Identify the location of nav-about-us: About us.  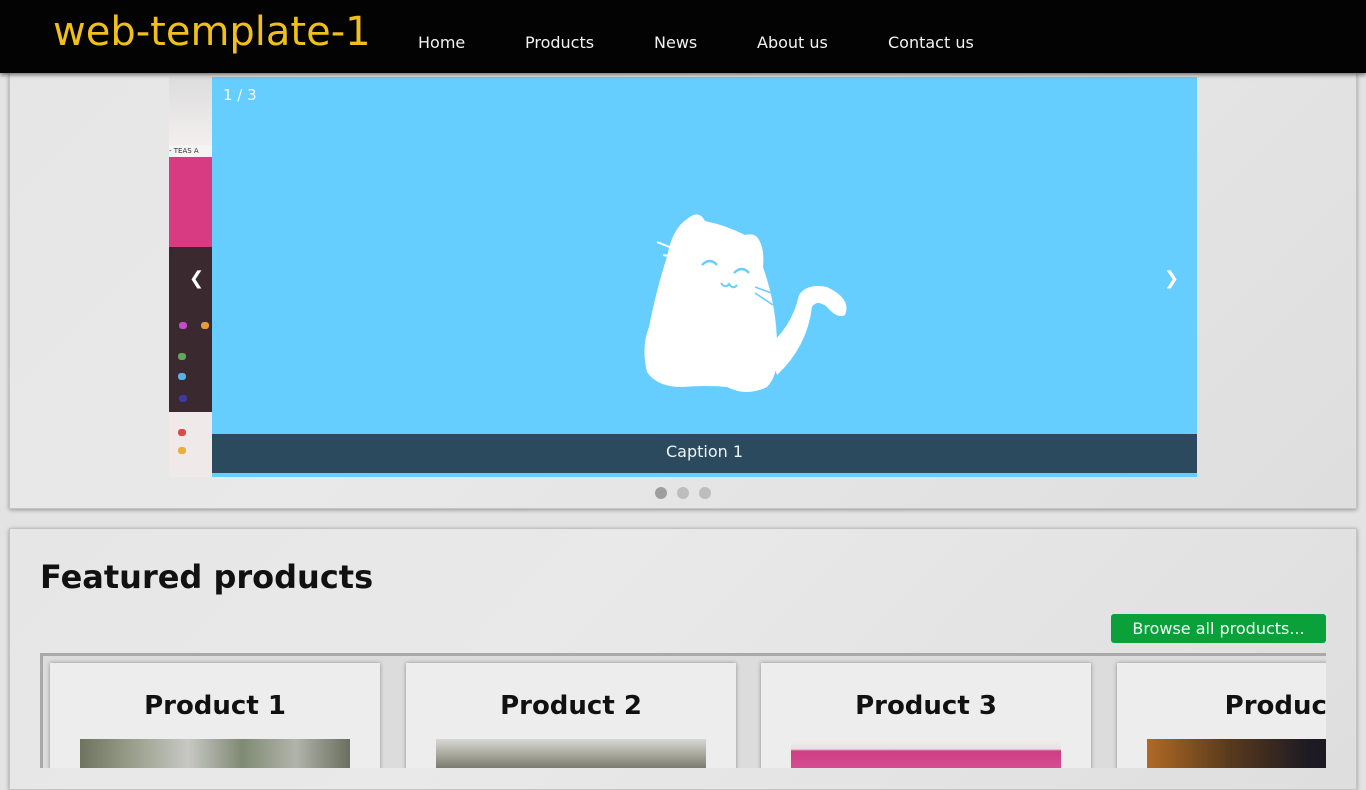
(792, 43).